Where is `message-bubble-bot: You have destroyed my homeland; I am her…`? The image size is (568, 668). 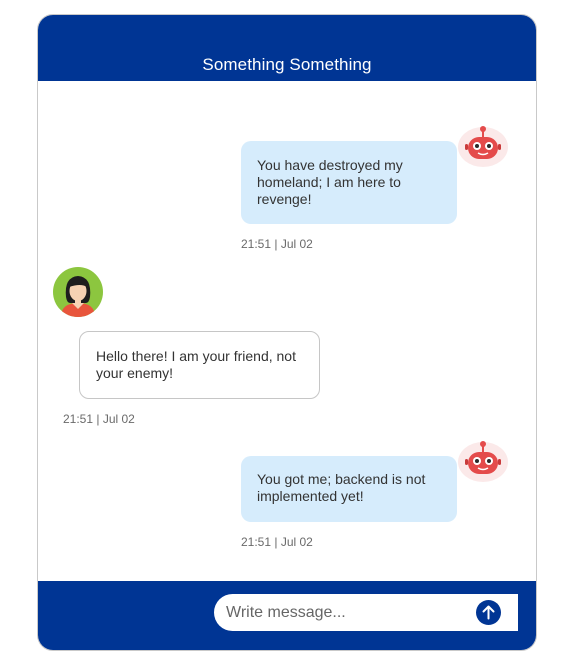 message-bubble-bot: You have destroyed my homeland; I am her… is located at coordinates (349, 182).